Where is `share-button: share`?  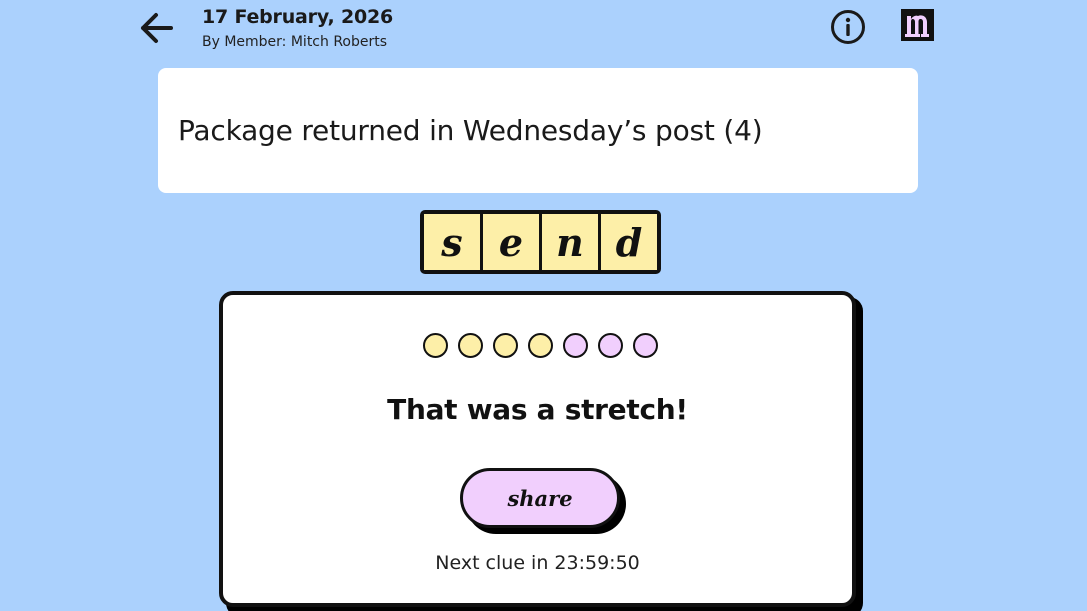 share-button: share is located at coordinates (540, 498).